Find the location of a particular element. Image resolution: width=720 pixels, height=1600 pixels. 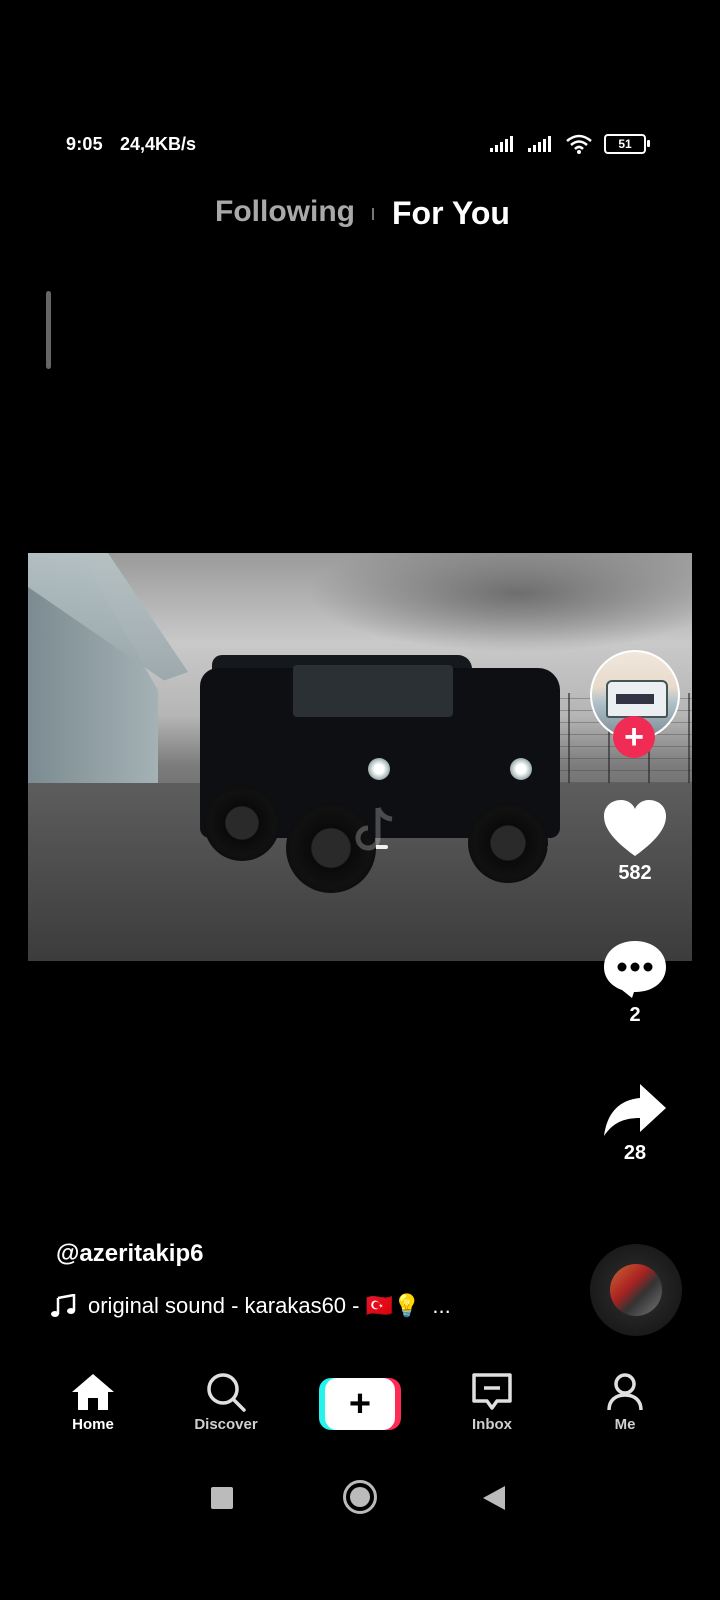

nav-home: Home is located at coordinates (93, 1402).